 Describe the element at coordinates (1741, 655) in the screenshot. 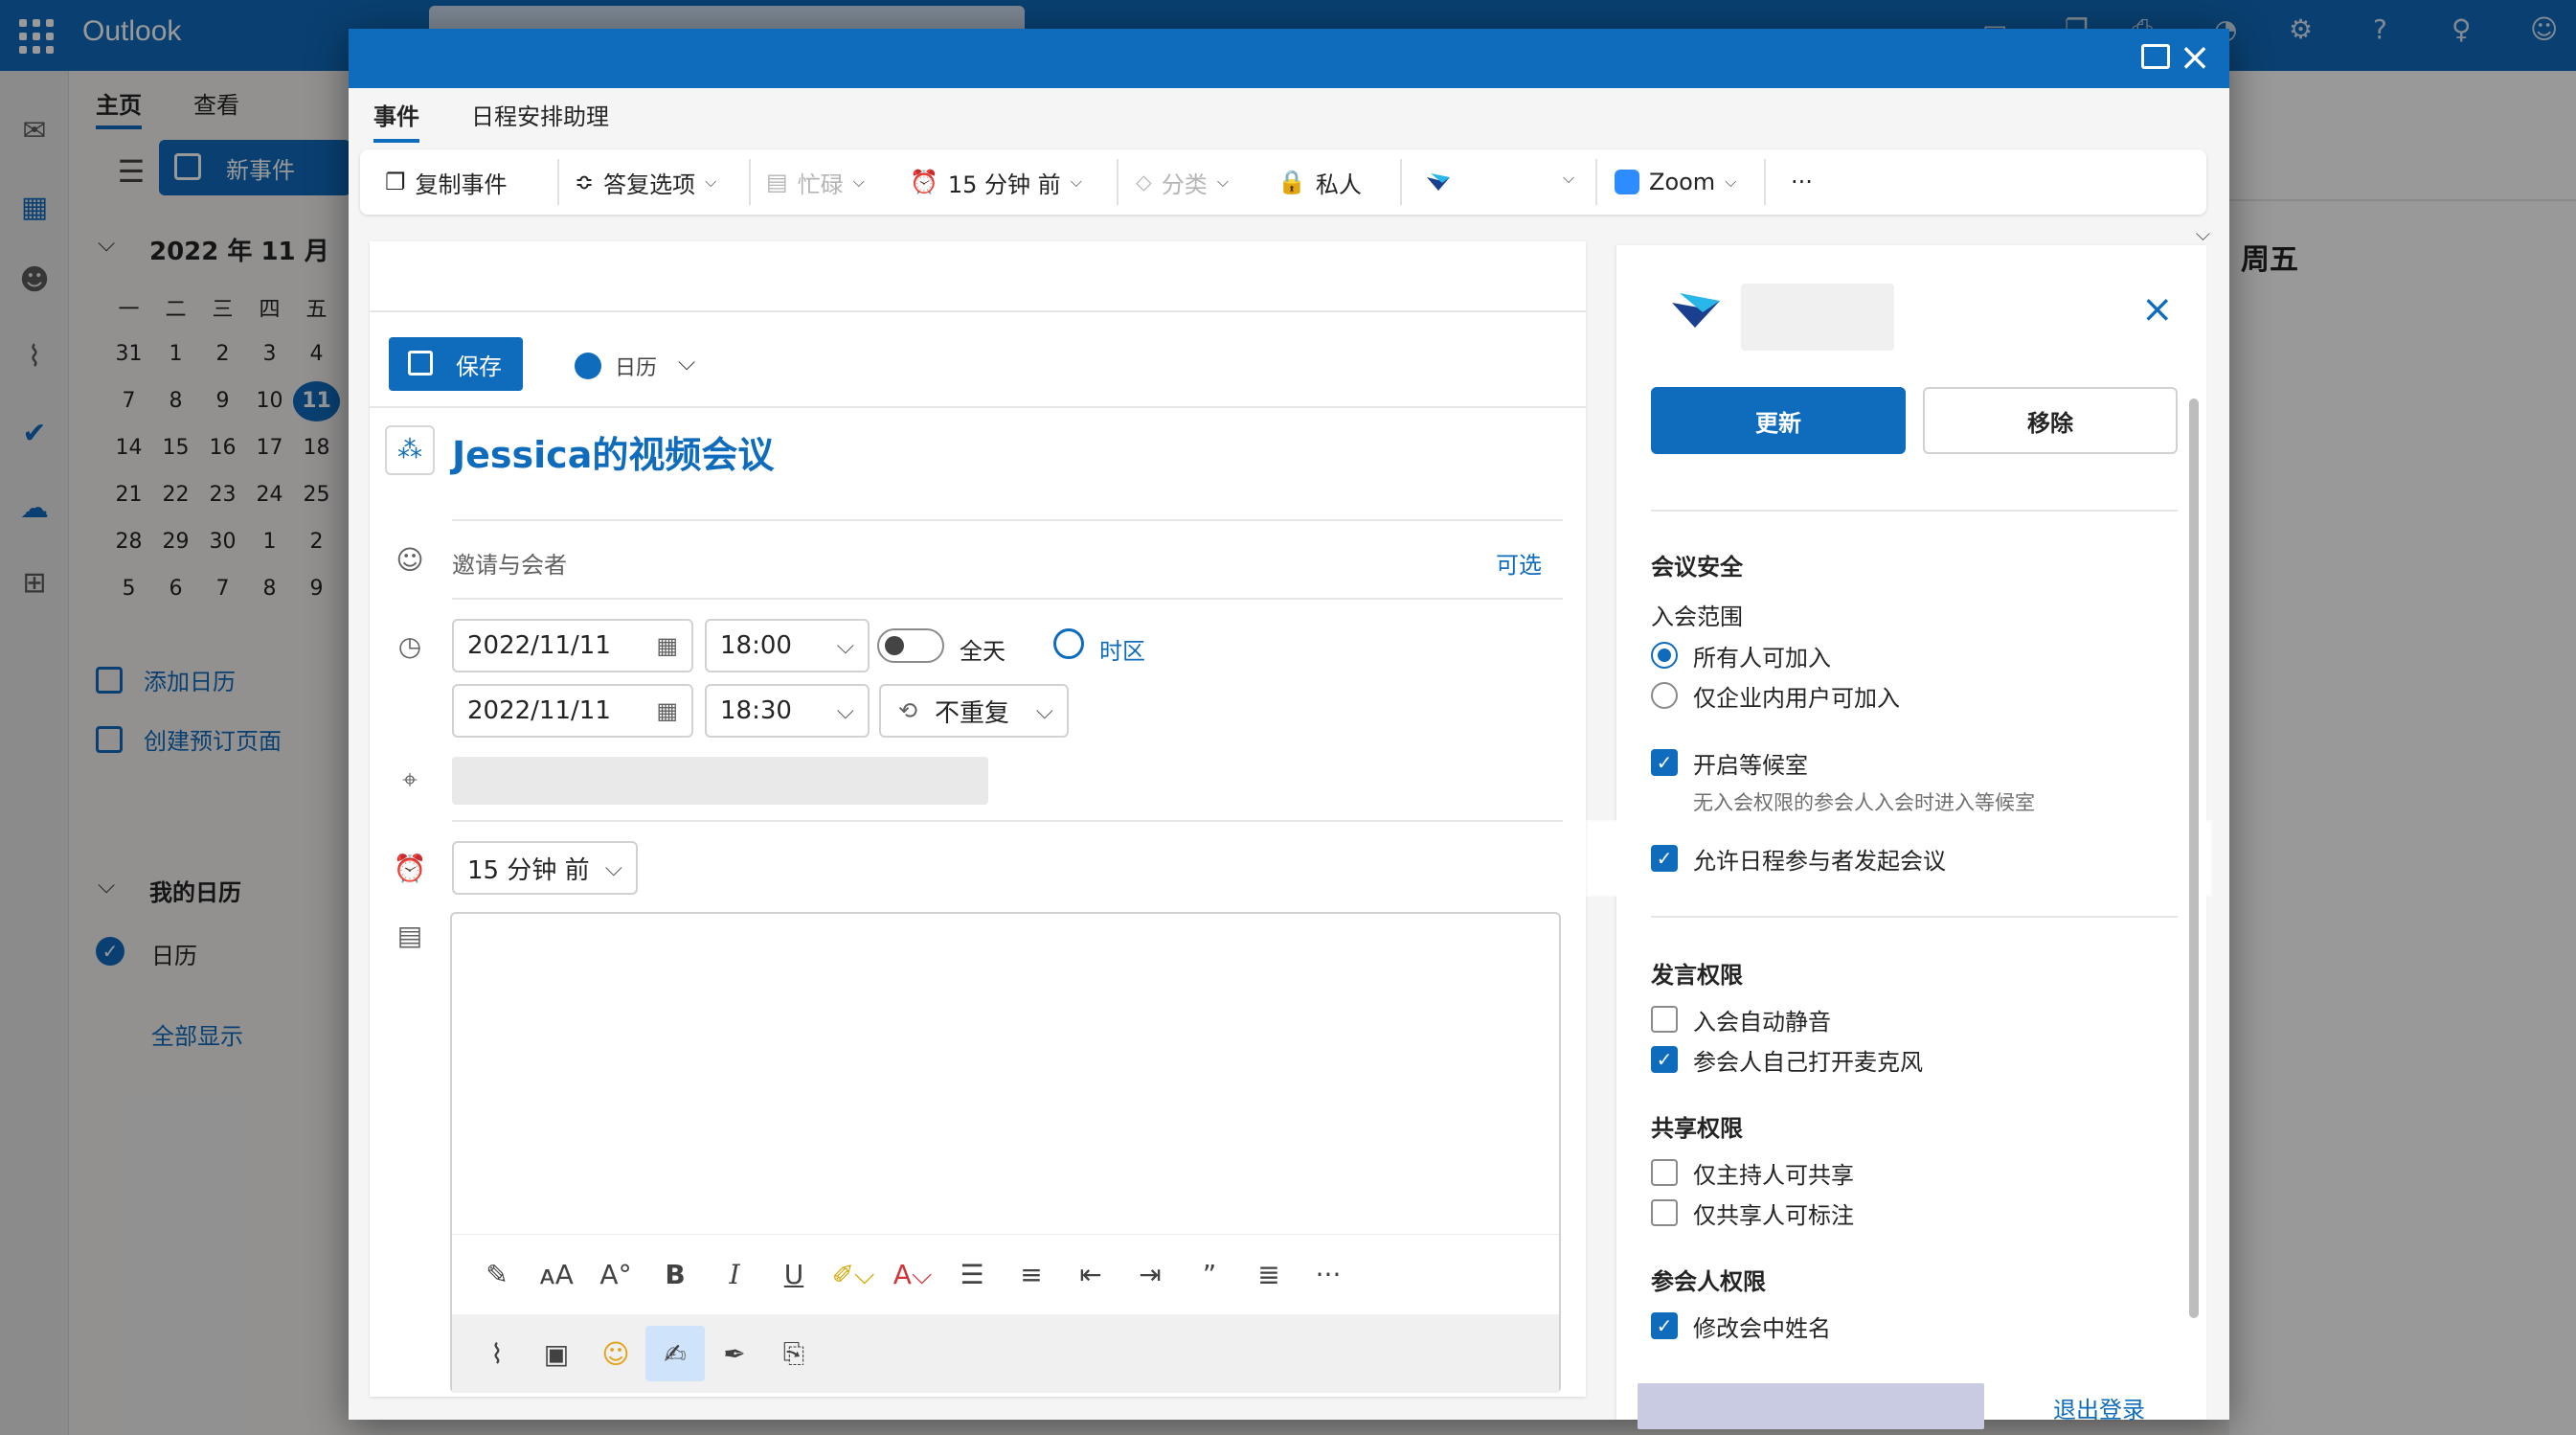

I see `join-option-everyone: 所有人可加入` at that location.